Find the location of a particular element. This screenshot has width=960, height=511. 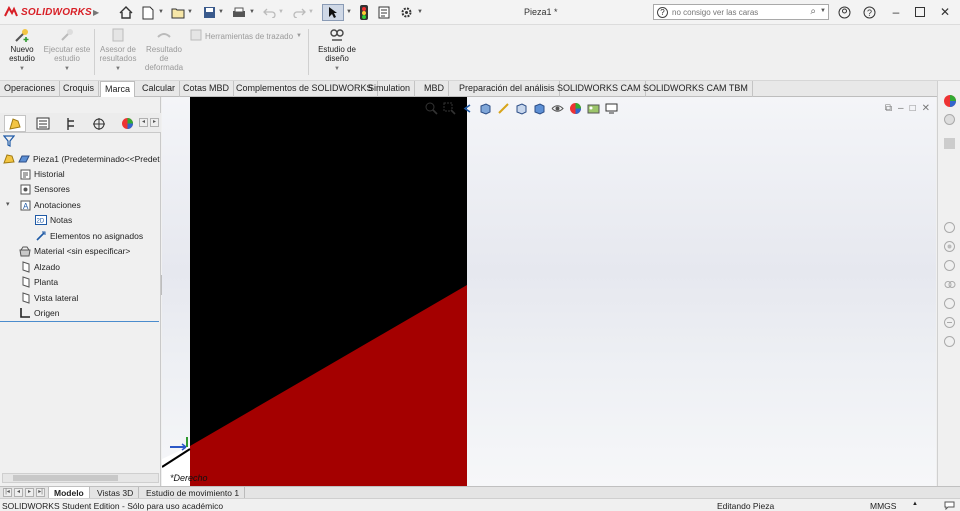

tree-item-anotaciones: A Anotaciones is located at coordinates (50, 205).